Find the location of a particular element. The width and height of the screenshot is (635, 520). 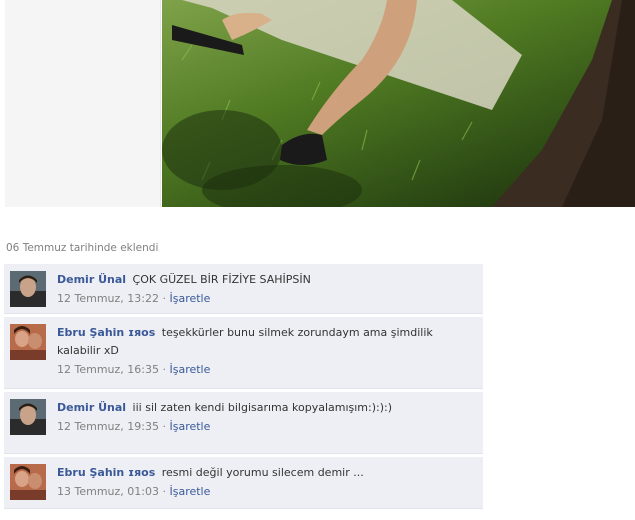

comment-date: 12 Temmuz, 16:35 is located at coordinates (108, 369).